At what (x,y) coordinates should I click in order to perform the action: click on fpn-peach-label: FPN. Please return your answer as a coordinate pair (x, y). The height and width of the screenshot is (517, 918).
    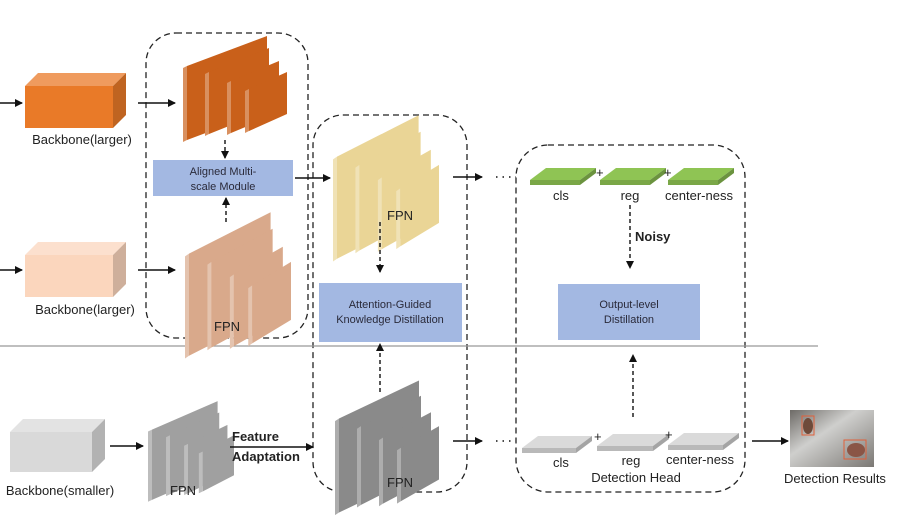
    Looking at the image, I should click on (227, 326).